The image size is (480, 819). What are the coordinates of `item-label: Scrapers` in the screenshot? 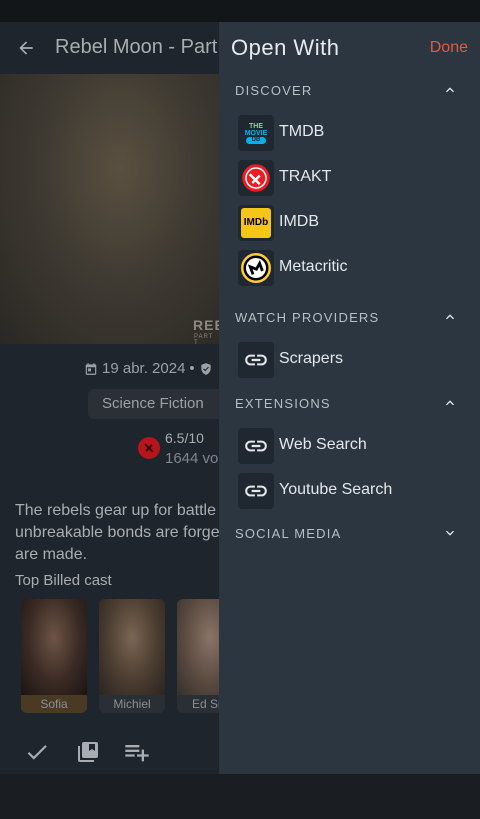 It's located at (311, 358).